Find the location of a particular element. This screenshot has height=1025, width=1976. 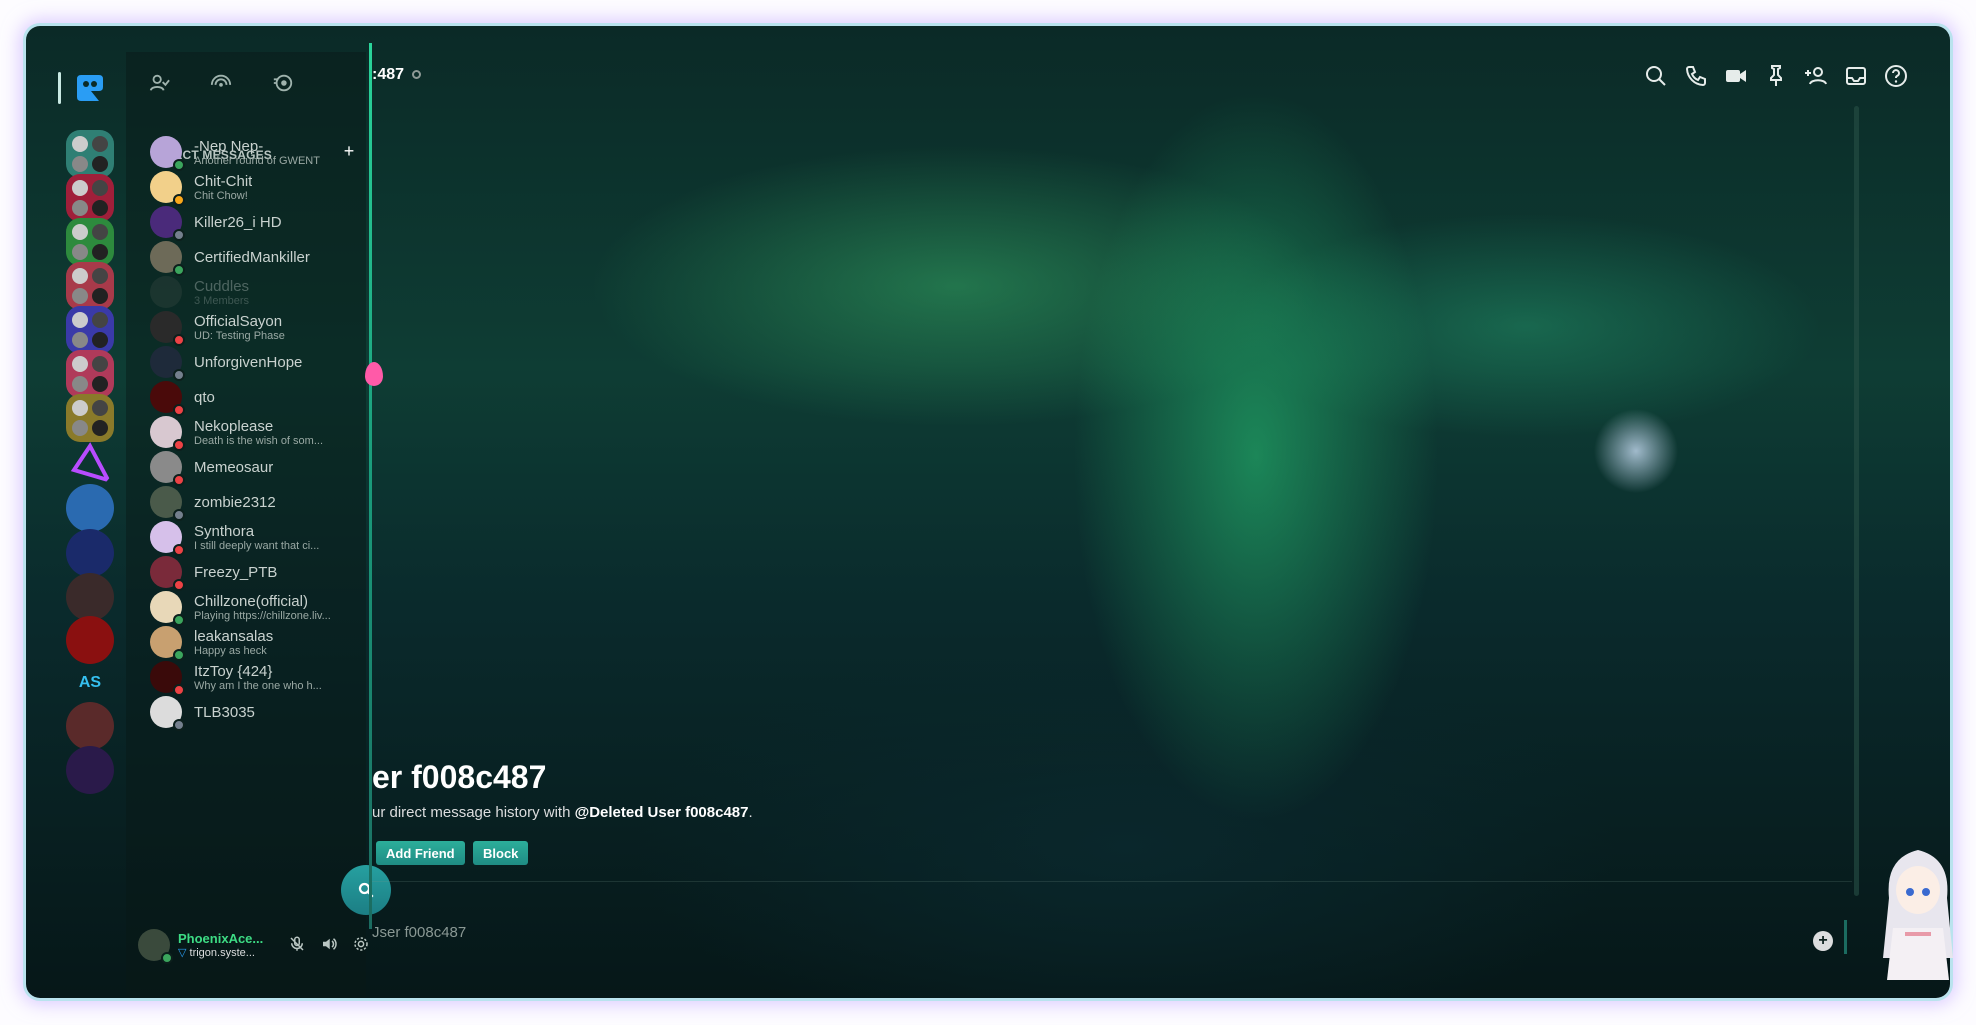

pin-icon is located at coordinates (1776, 76).